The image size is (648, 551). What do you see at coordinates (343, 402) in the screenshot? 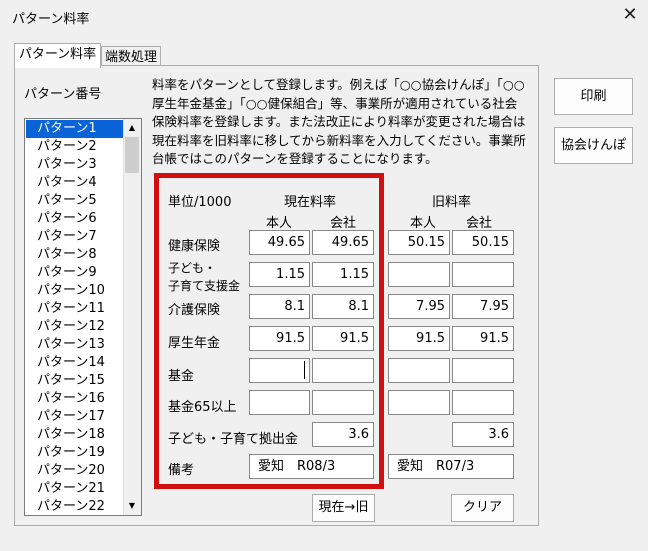
I see `fund65-current-company-input` at bounding box center [343, 402].